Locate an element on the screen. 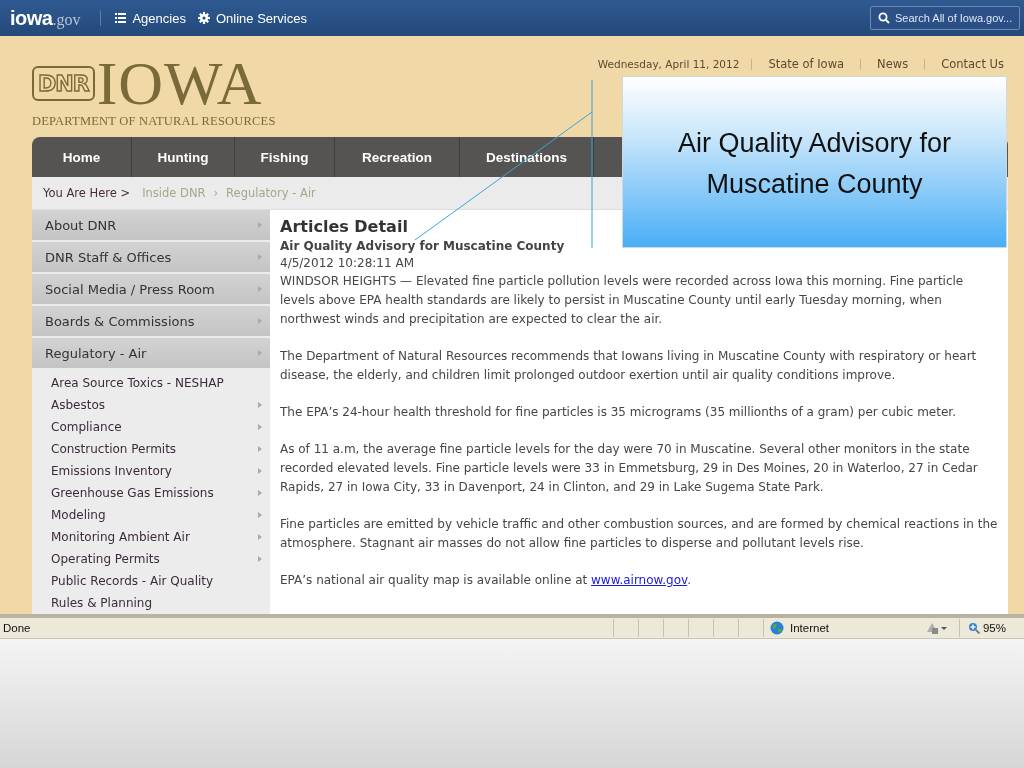 The height and width of the screenshot is (768, 1024). paragraph: Fine particles are emitted by vehicle traffic and other combustion sources, and are formed by chemical reactions in the atmosphere. Stagnant air masses do not allow fine particles to disperse and pollutant levels rise. is located at coordinates (639, 534).